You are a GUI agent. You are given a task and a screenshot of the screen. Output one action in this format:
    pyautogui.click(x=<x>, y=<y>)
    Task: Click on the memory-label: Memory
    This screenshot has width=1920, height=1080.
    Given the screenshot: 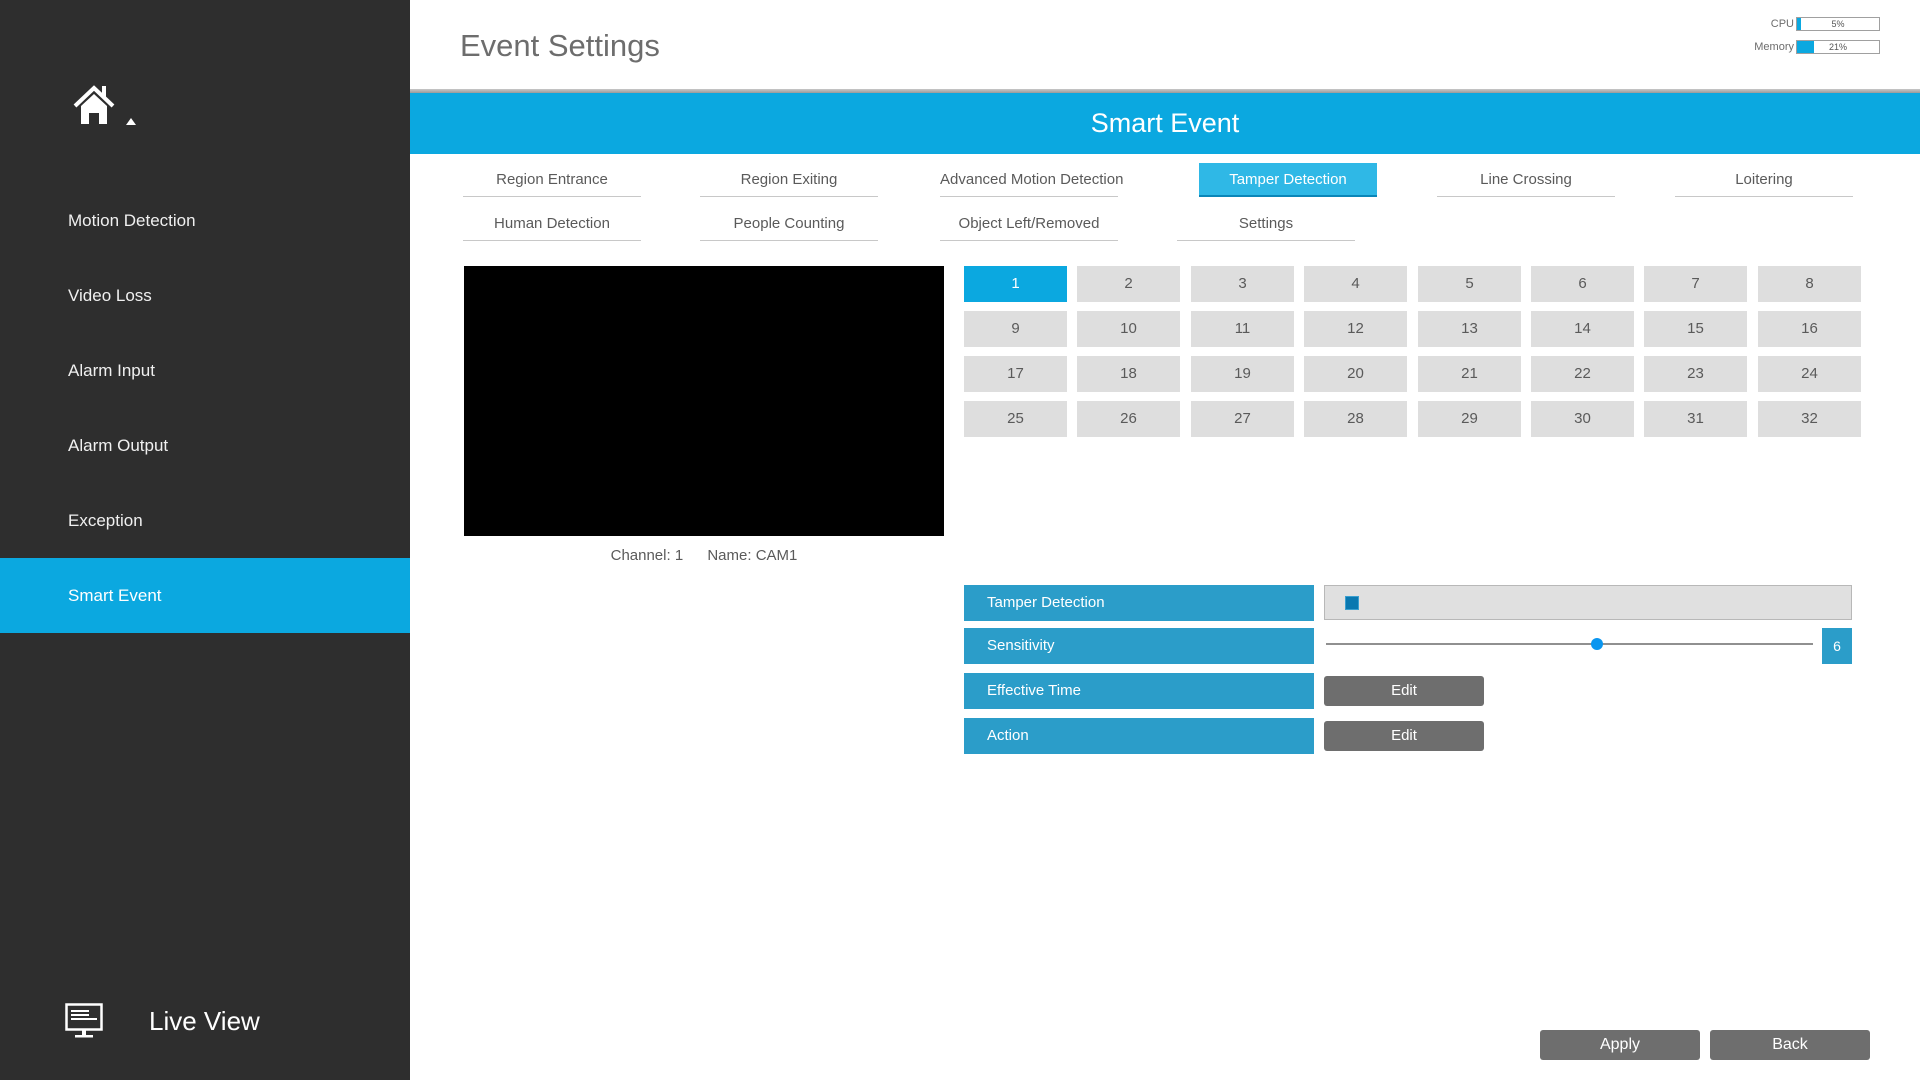 What is the action you would take?
    pyautogui.click(x=1774, y=47)
    